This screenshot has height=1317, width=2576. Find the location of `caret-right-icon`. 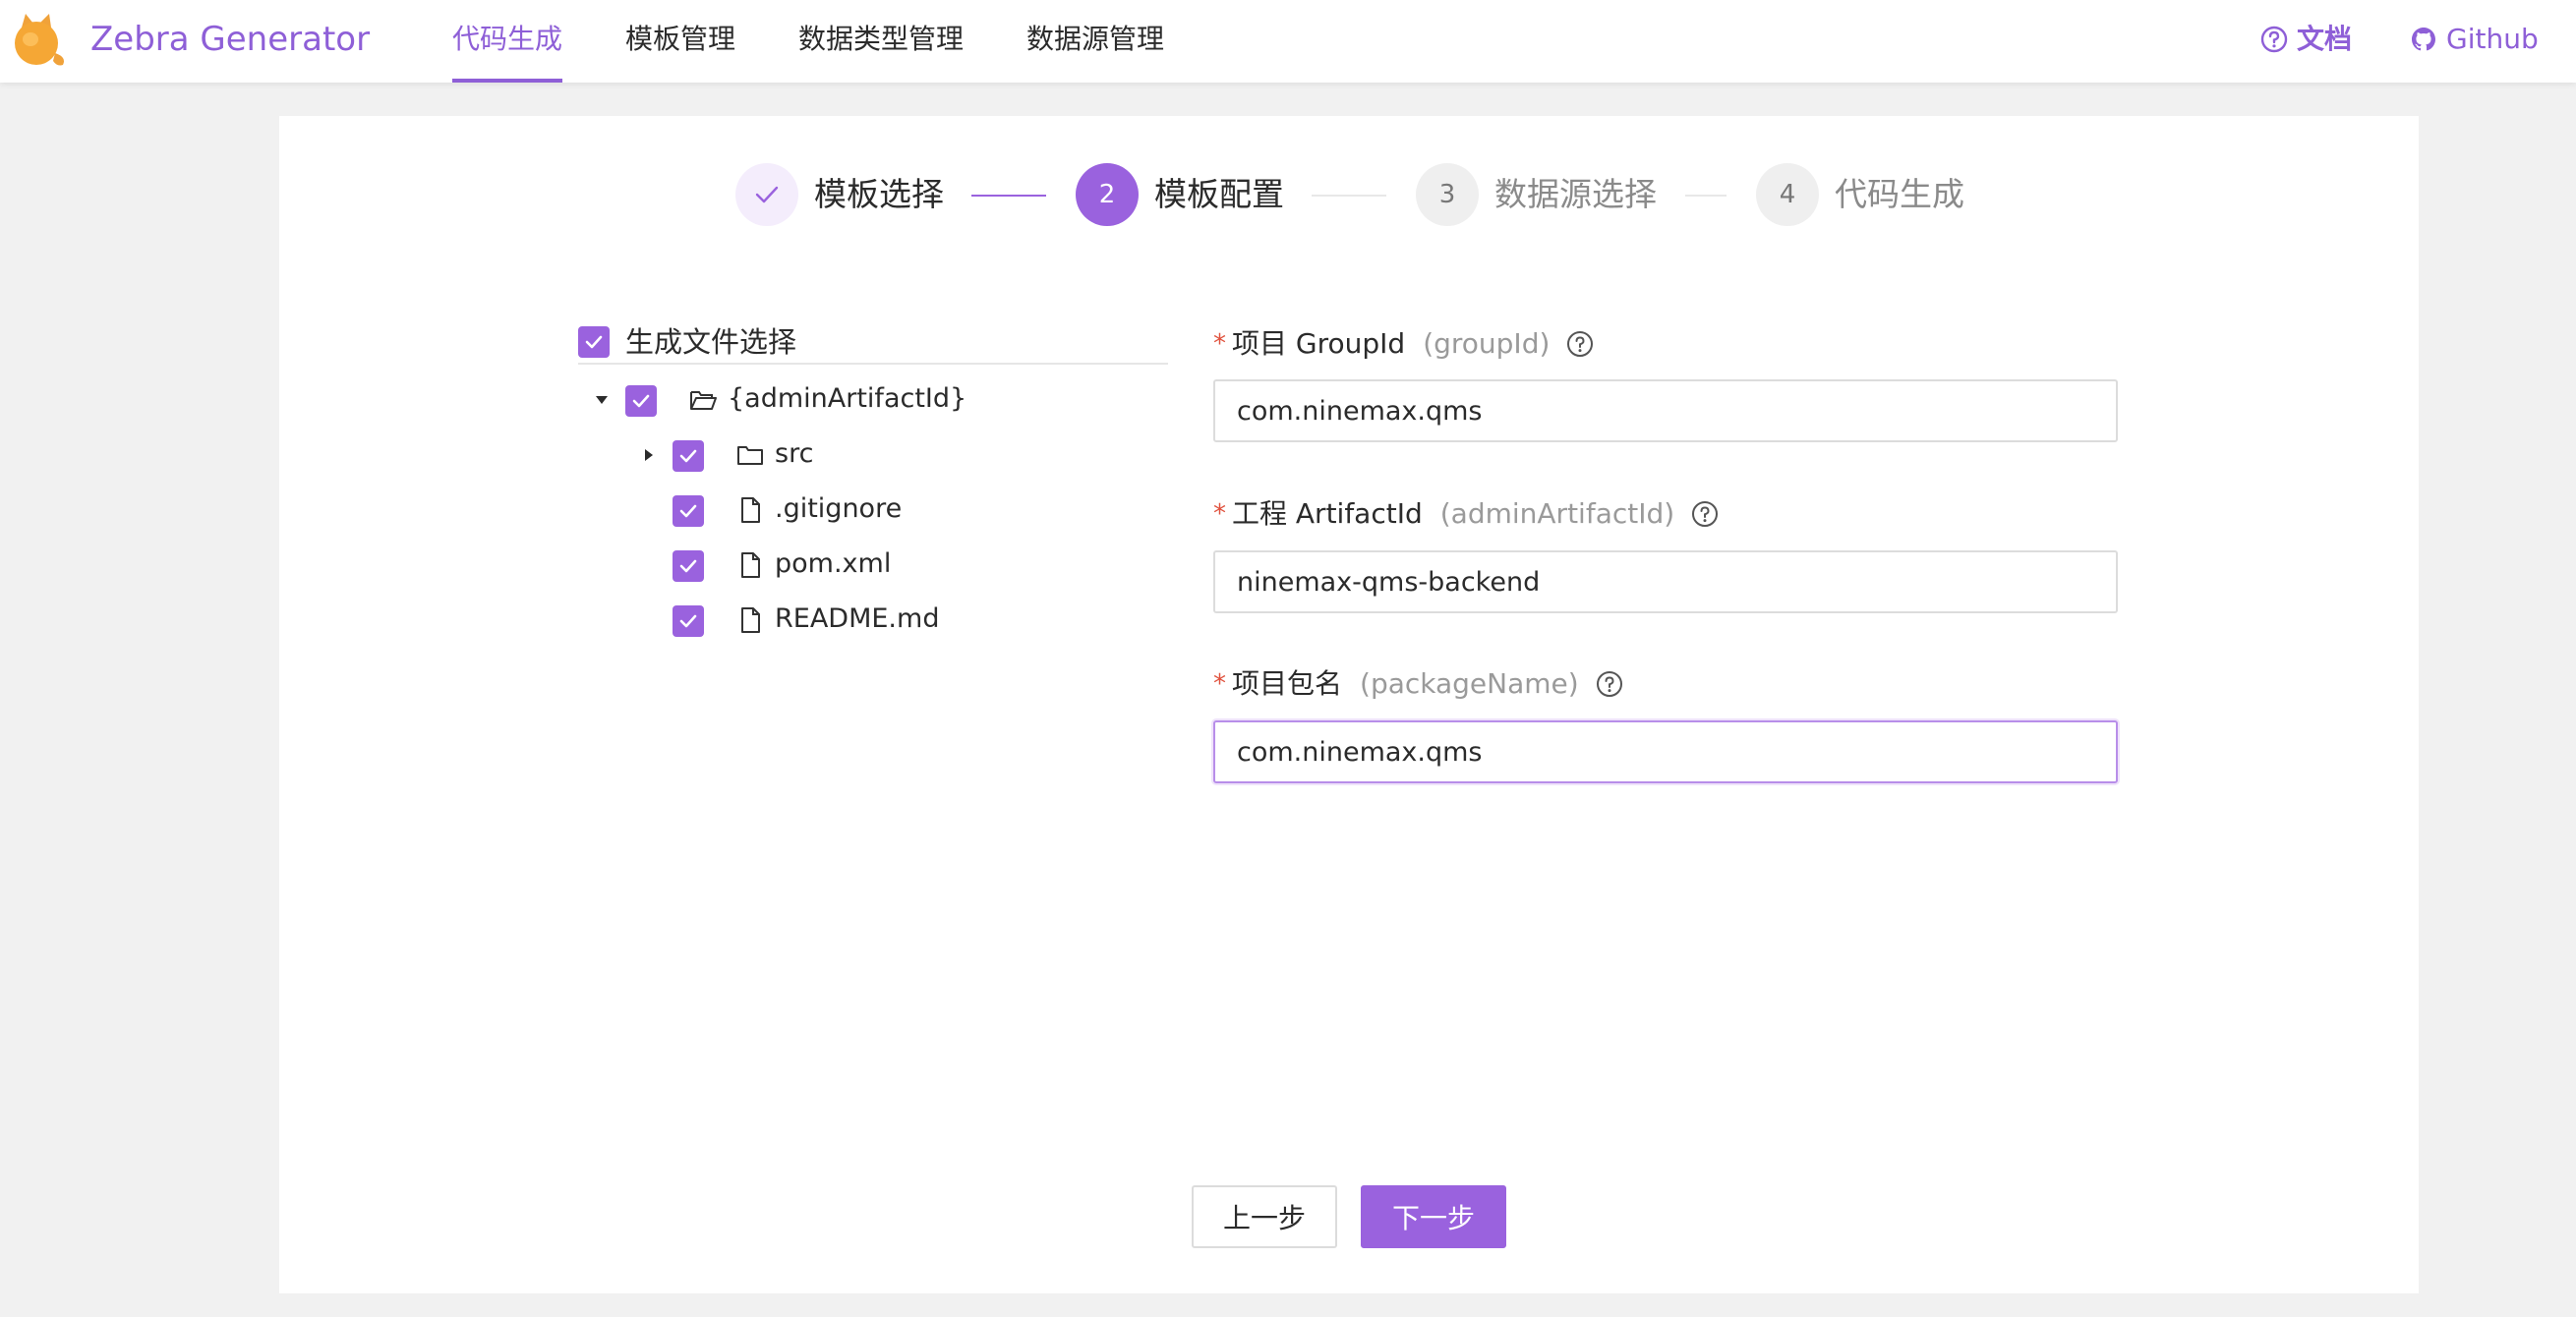

caret-right-icon is located at coordinates (649, 455).